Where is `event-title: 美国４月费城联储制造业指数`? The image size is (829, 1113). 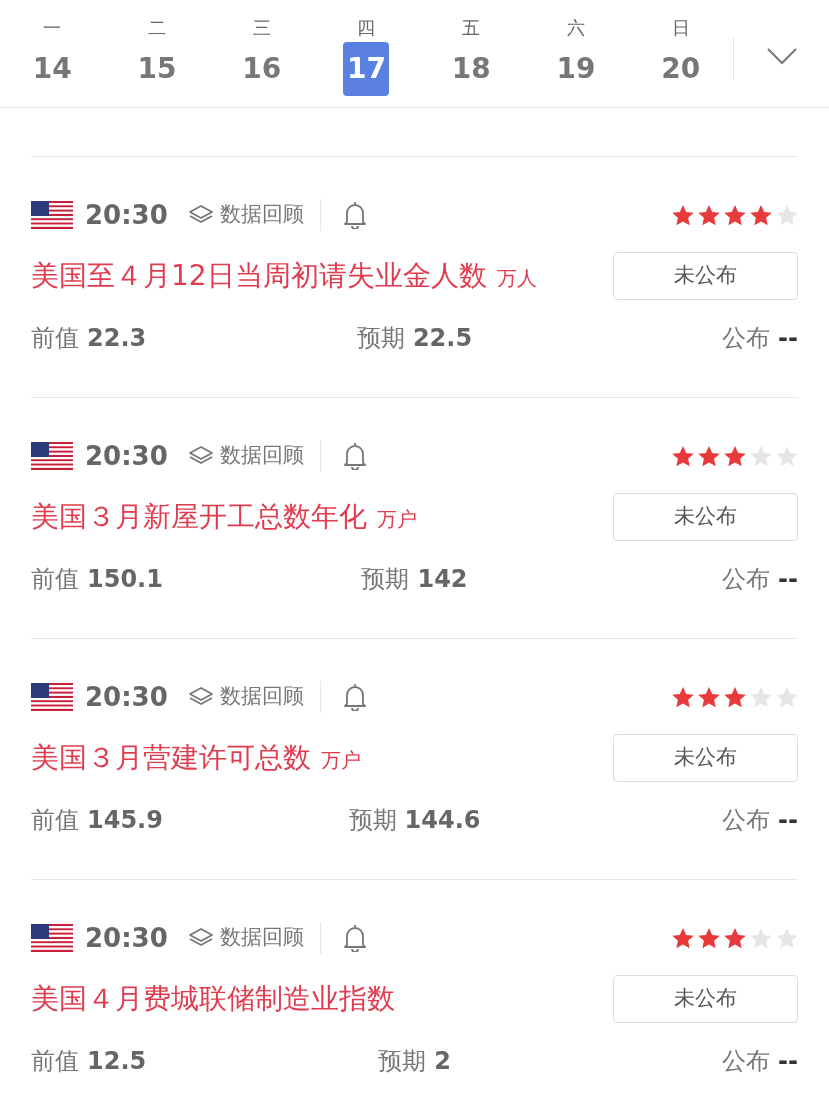
event-title: 美国４月费城联储制造业指数 is located at coordinates (213, 999).